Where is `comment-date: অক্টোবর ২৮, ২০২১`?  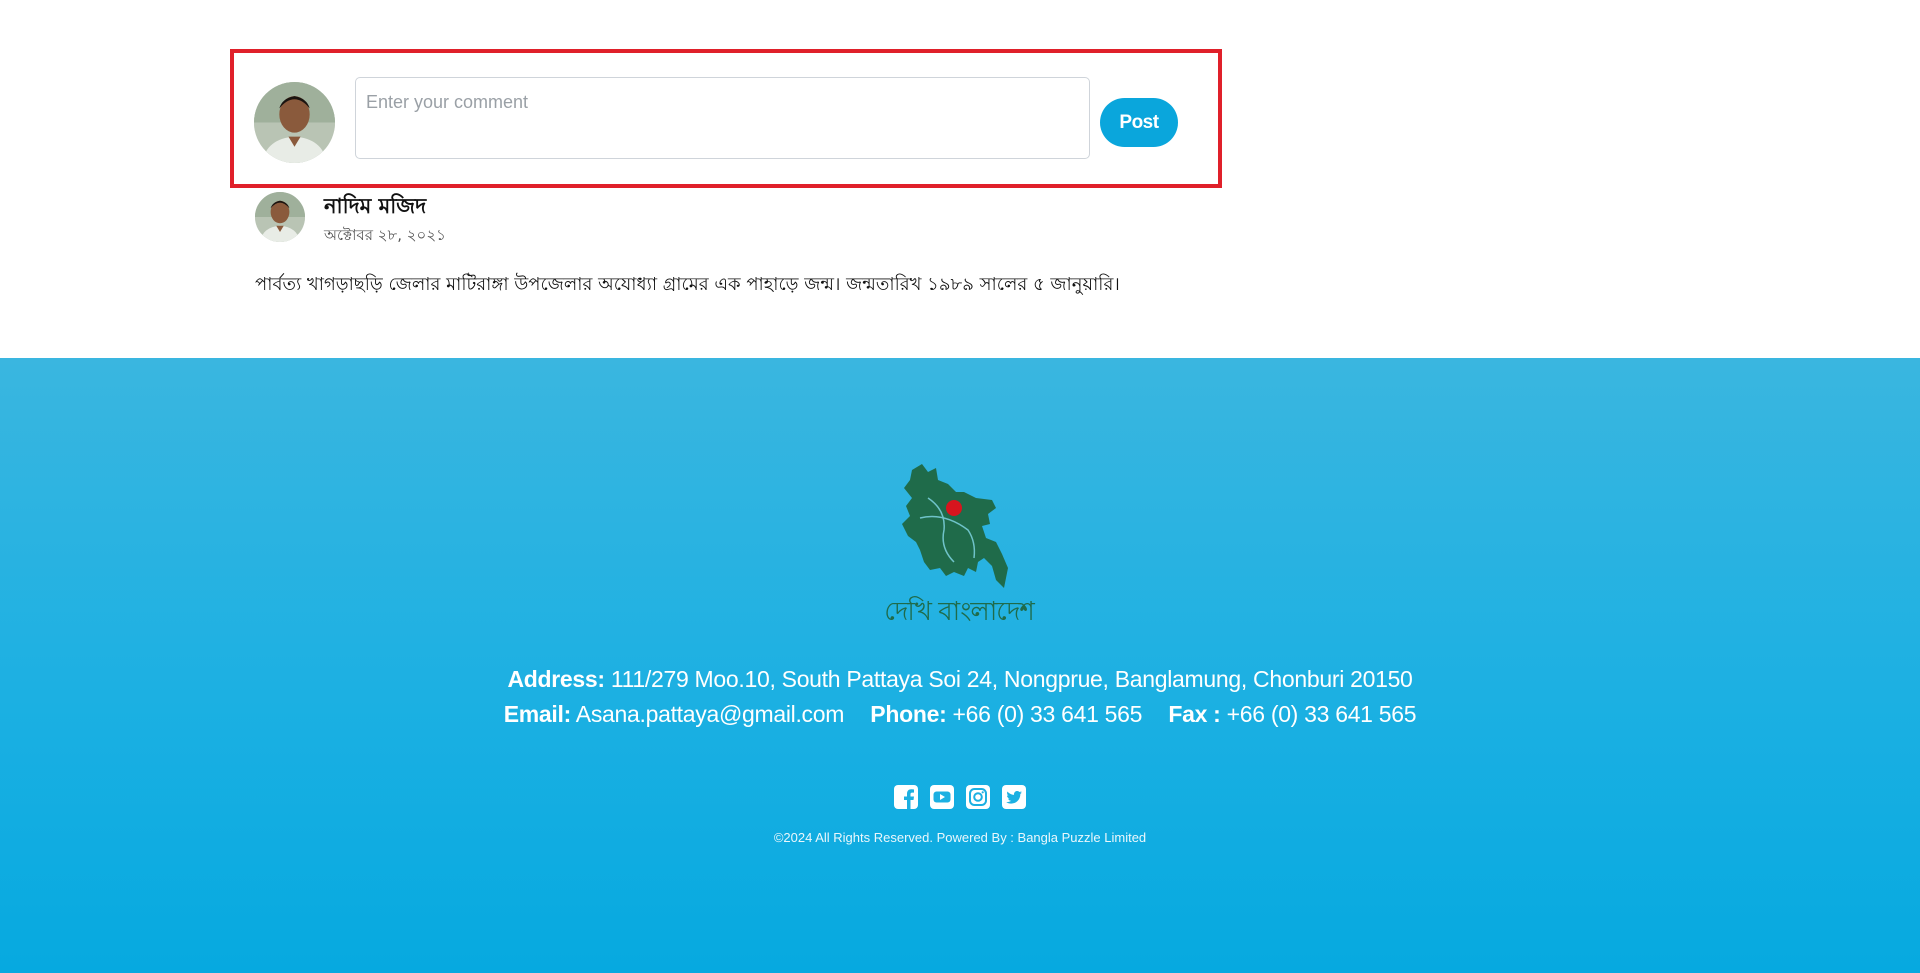 comment-date: অক্টোবর ২৮, ২০২১ is located at coordinates (385, 235).